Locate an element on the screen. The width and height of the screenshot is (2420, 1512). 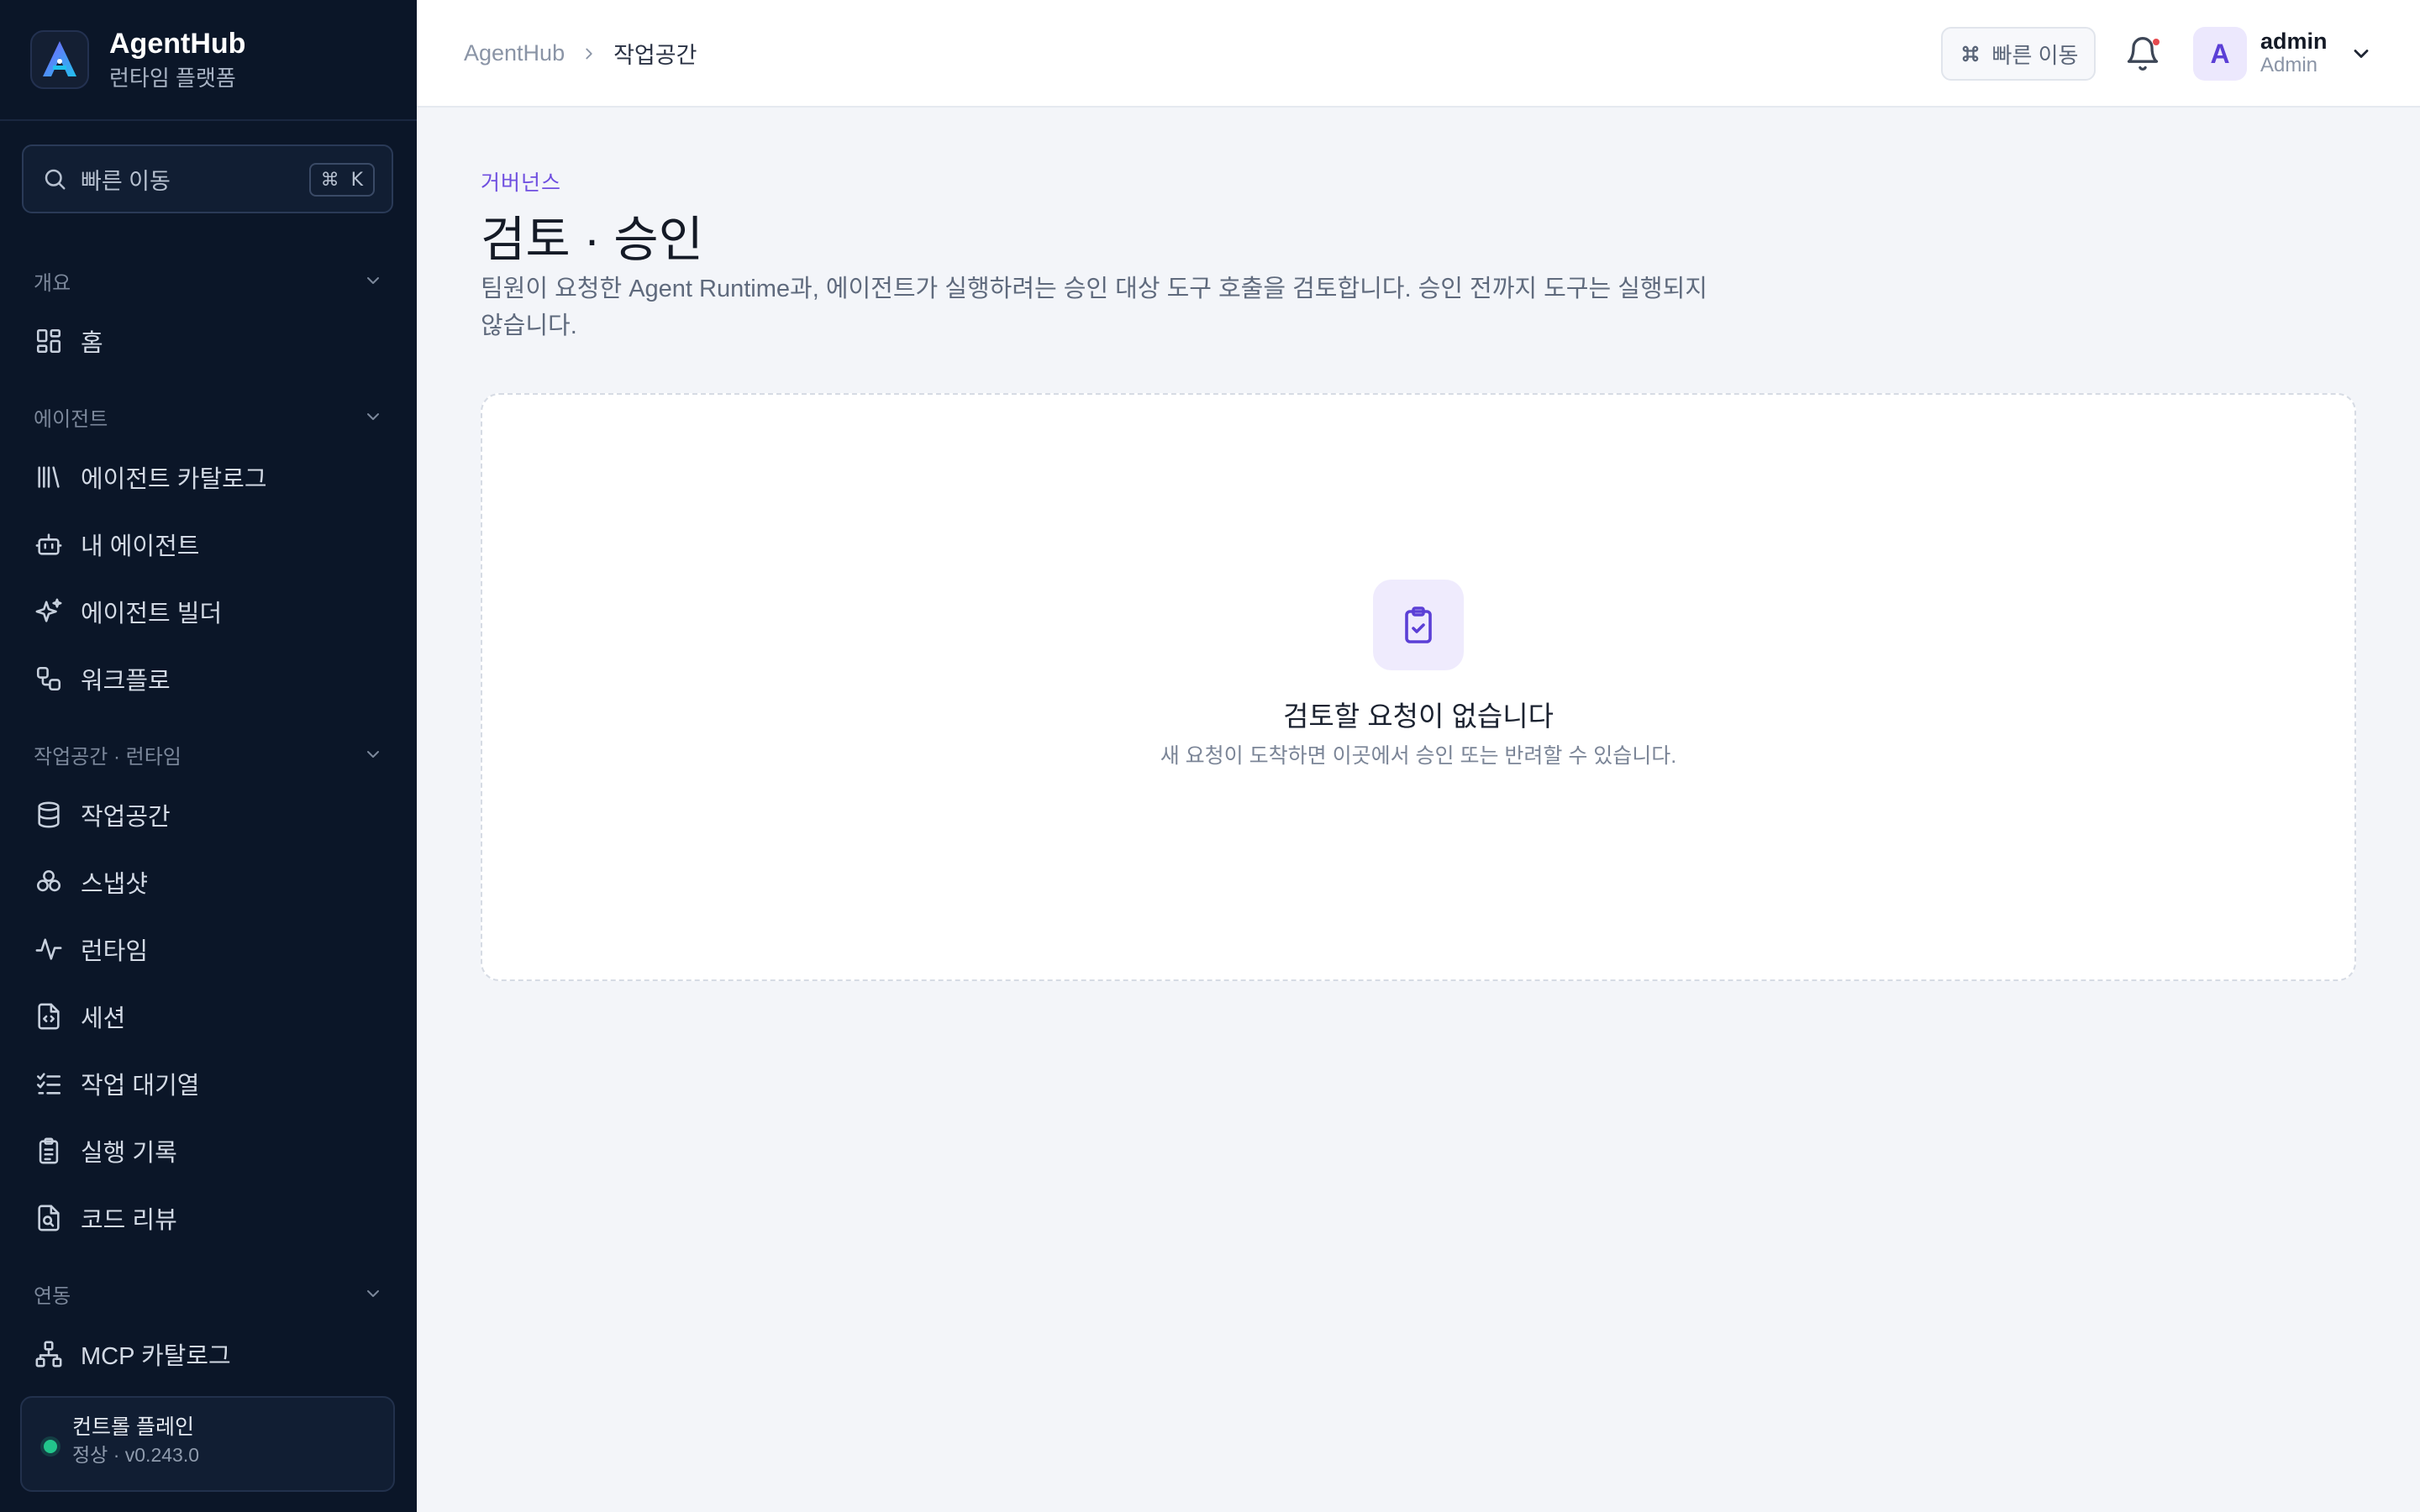
page-eyebrow: 거버넌스 is located at coordinates (522, 183).